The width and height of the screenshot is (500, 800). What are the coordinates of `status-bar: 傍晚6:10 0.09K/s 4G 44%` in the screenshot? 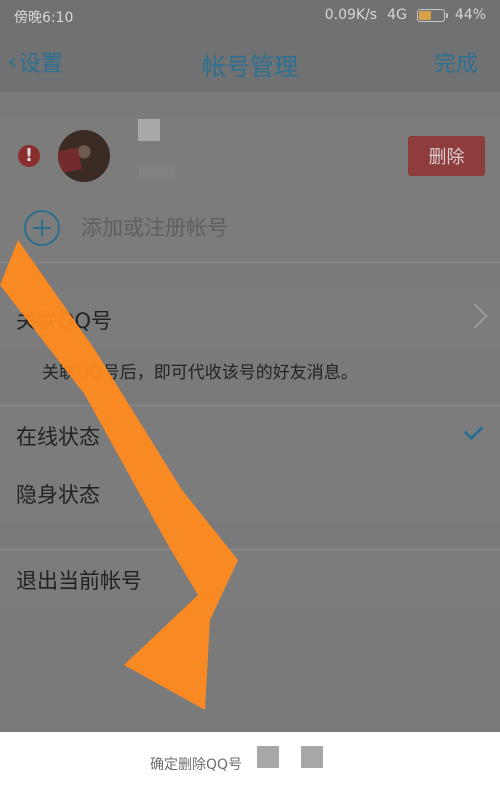 It's located at (250, 16).